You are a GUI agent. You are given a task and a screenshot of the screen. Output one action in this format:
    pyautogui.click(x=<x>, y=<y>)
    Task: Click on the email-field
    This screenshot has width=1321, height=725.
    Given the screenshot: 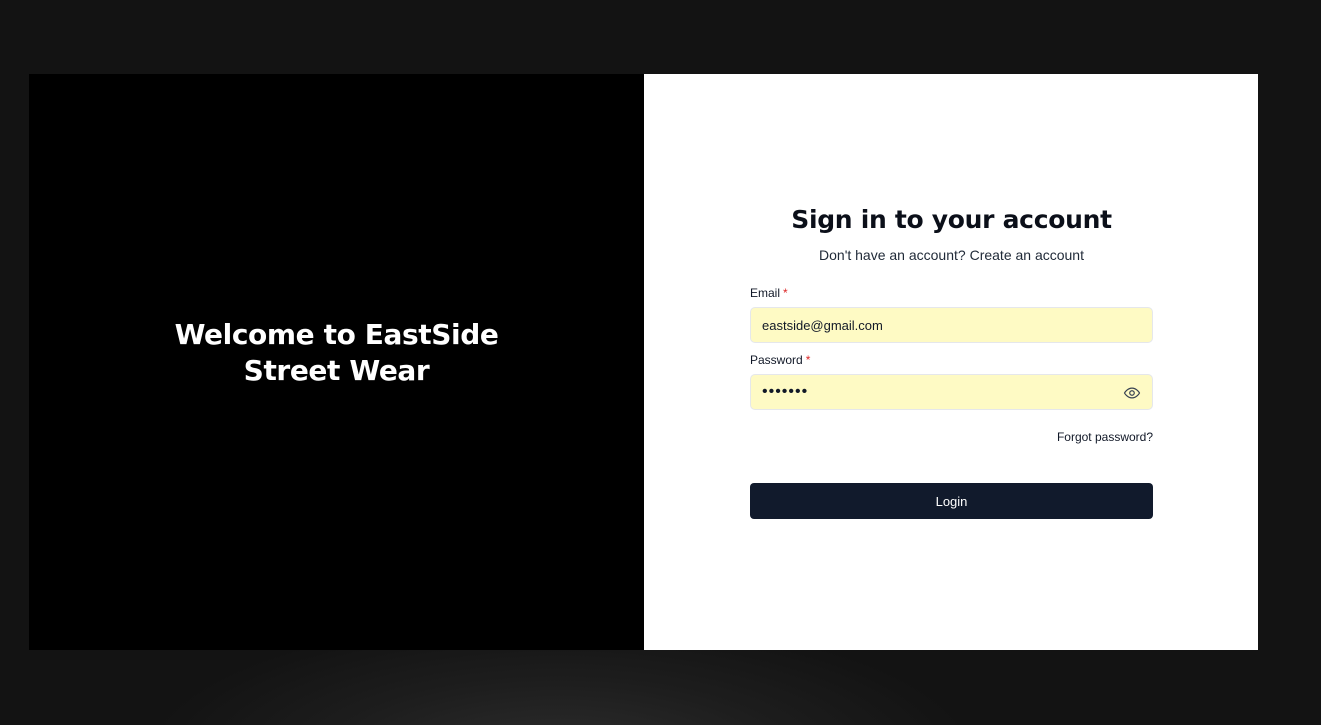 What is the action you would take?
    pyautogui.click(x=951, y=325)
    